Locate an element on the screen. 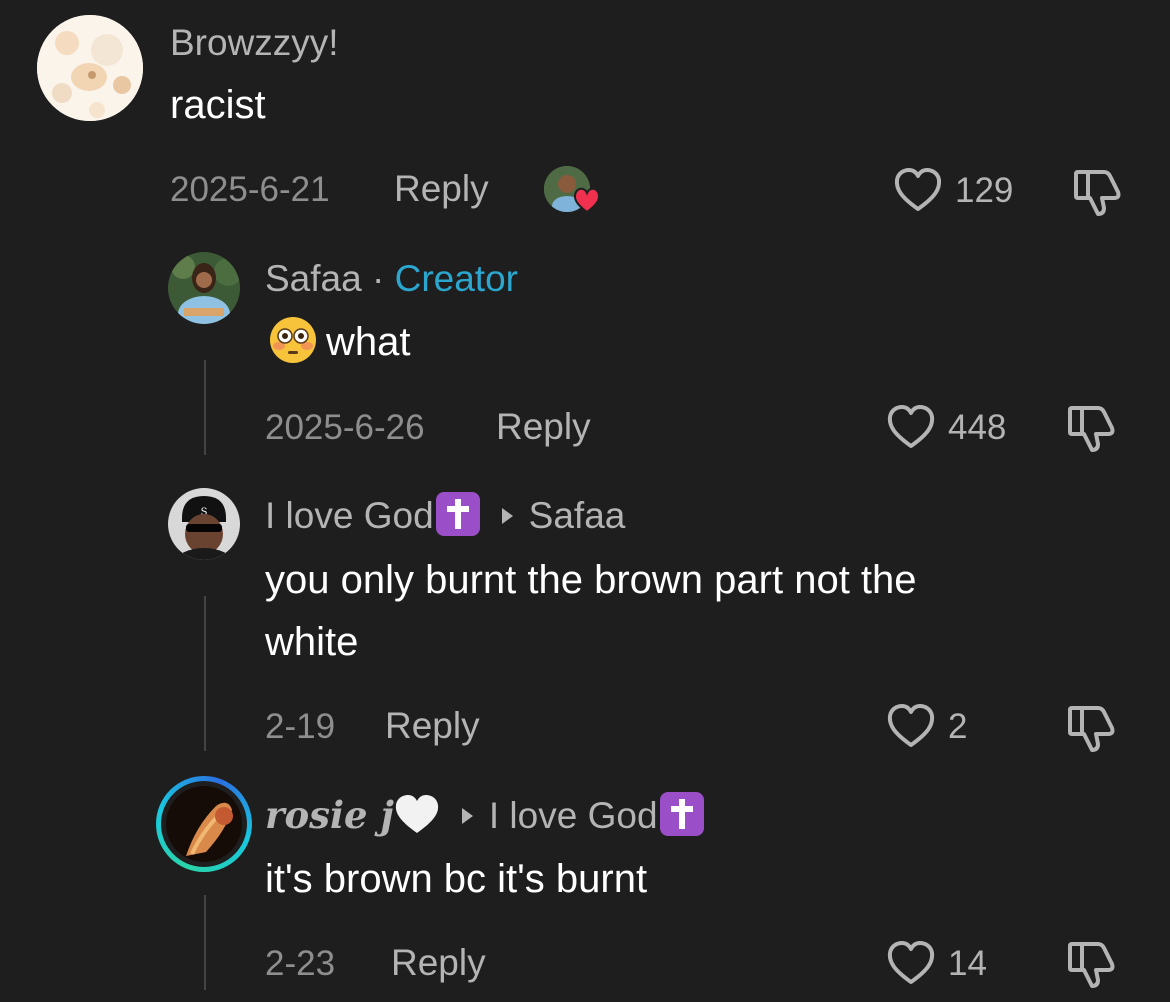  avatar: S is located at coordinates (204, 524).